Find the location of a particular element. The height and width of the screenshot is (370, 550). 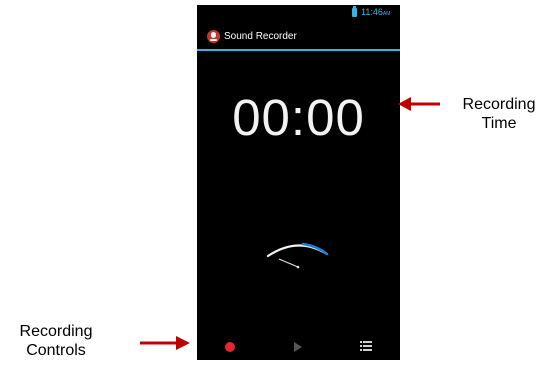

status-time-value: 11:46 is located at coordinates (372, 12).